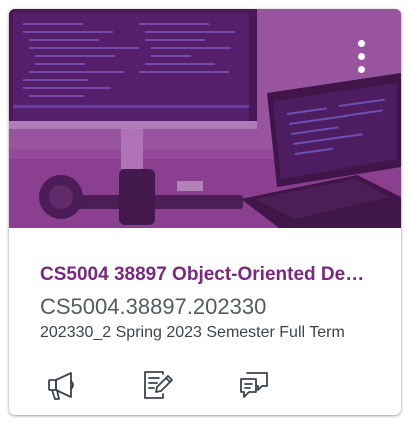 The height and width of the screenshot is (421, 409). I want to click on vertical-ellipsis-icon, so click(361, 43).